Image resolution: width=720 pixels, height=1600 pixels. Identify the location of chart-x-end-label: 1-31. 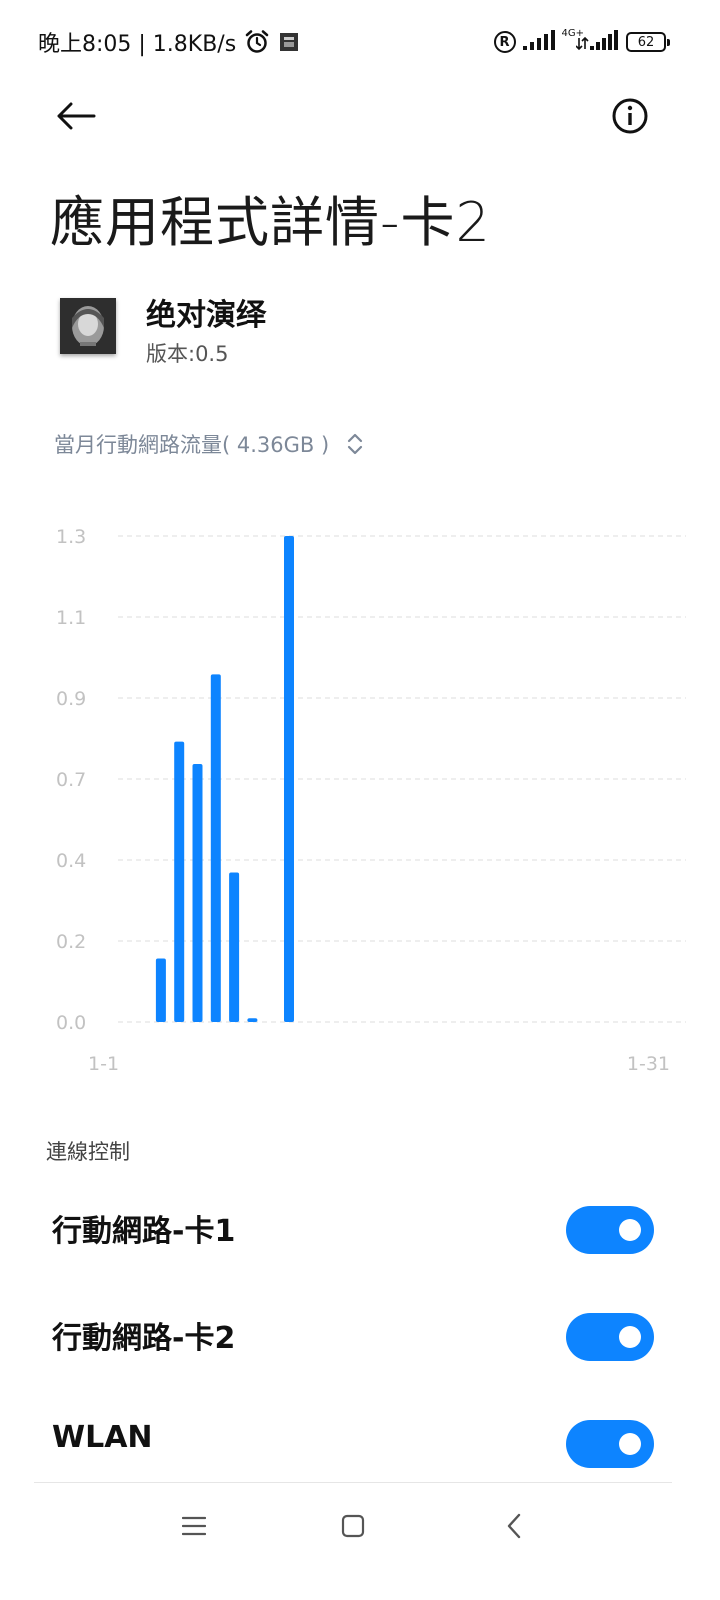
(648, 1064).